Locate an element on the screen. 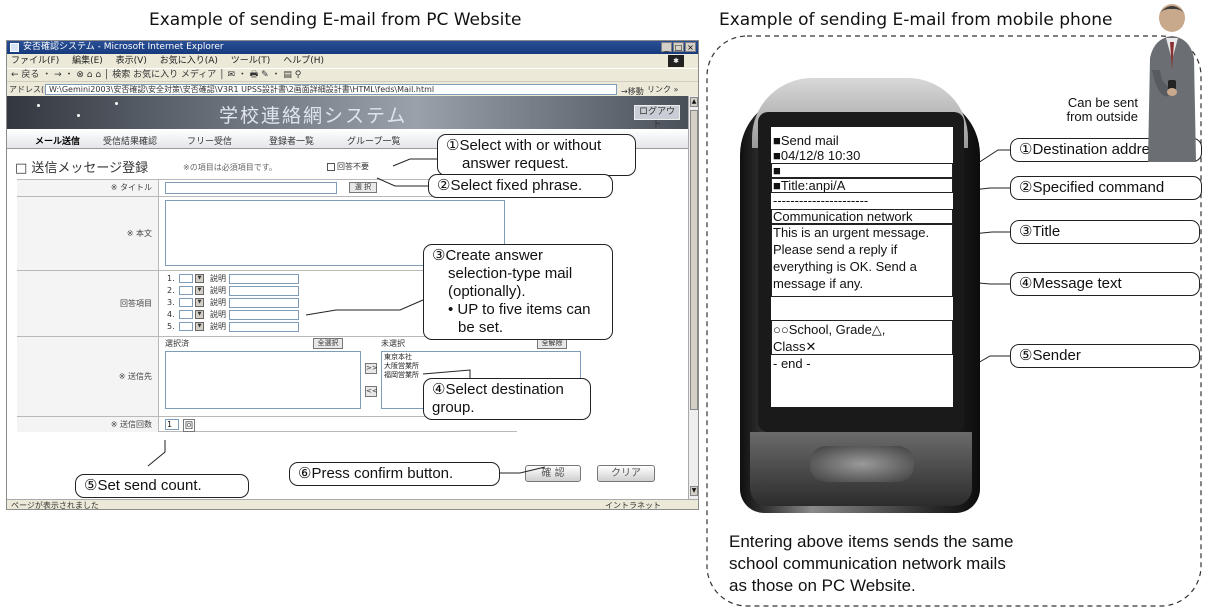  screen-line: Class✕ is located at coordinates (795, 346).